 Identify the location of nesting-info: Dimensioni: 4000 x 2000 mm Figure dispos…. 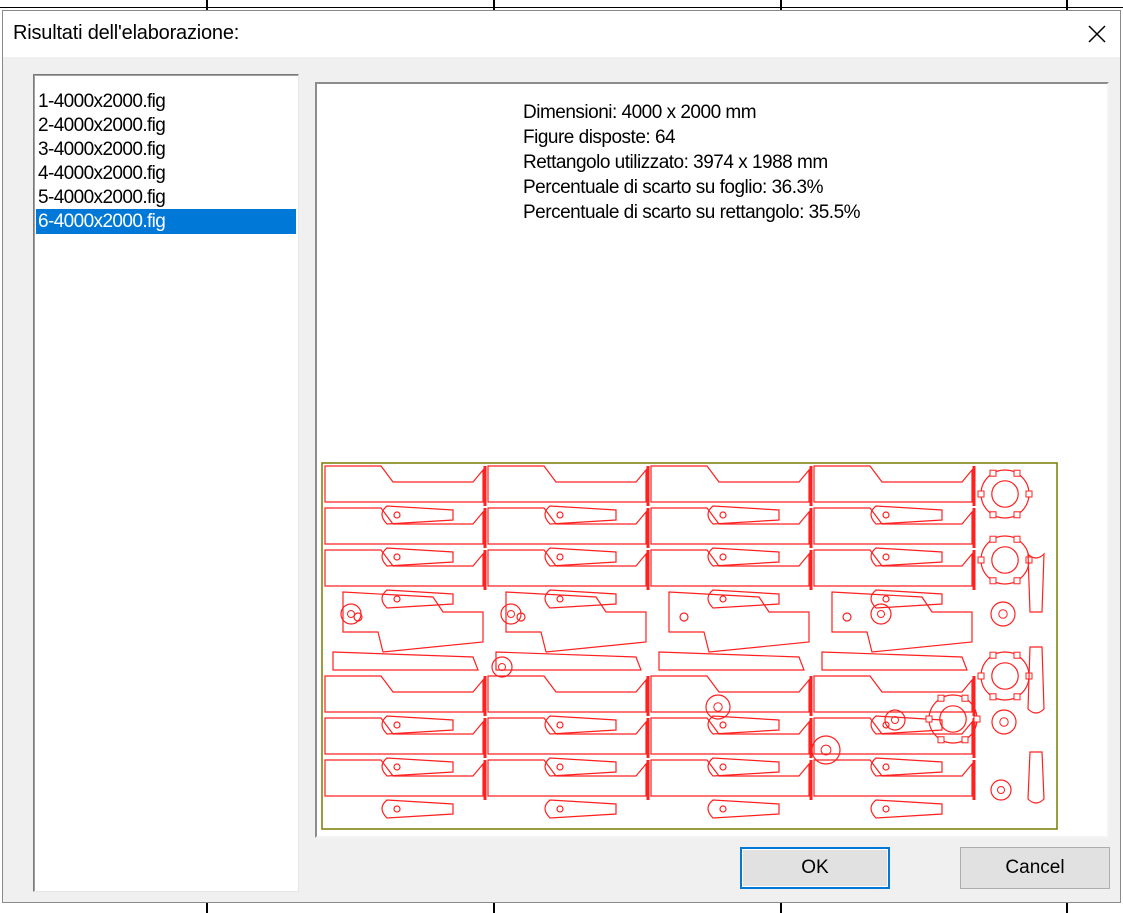
(692, 162).